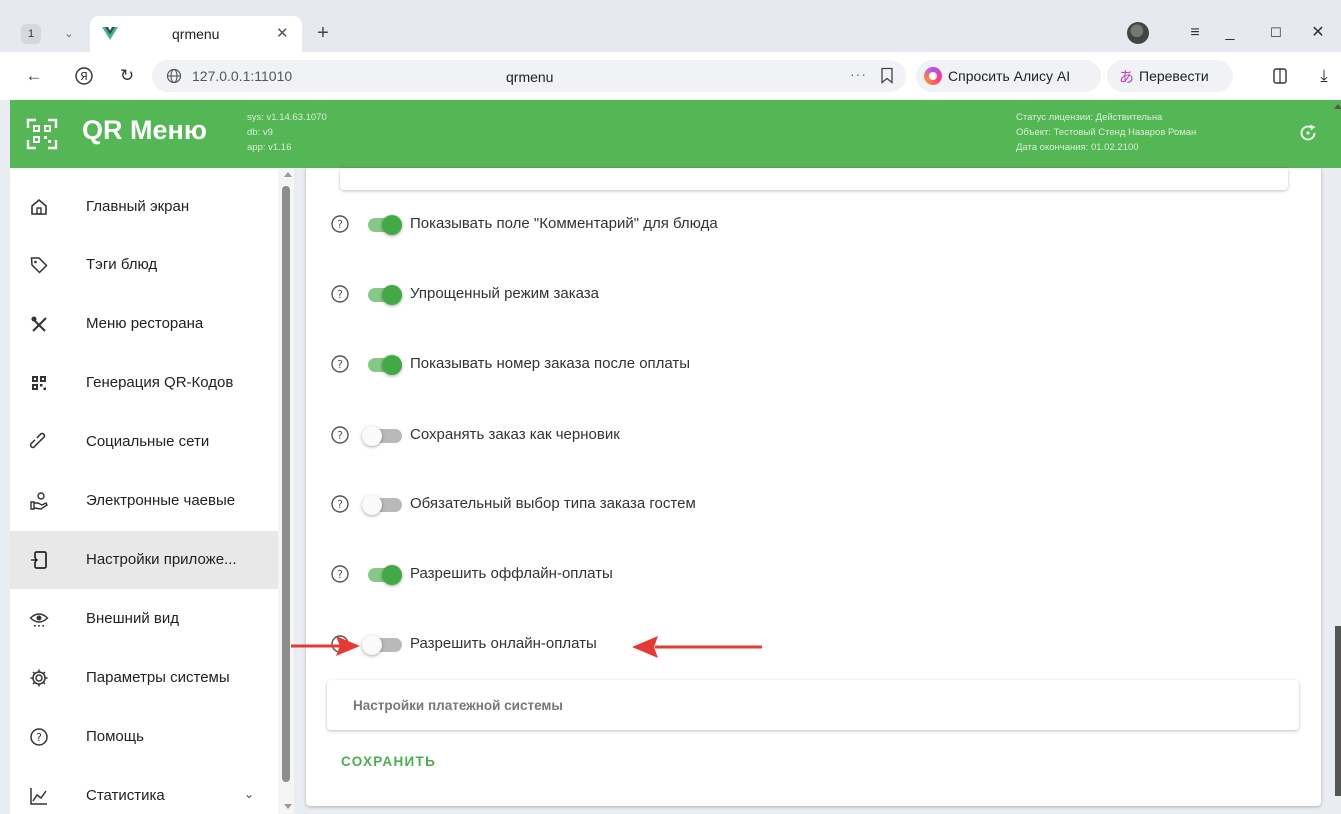  I want to click on maximize-window-icon: ☐, so click(1276, 34).